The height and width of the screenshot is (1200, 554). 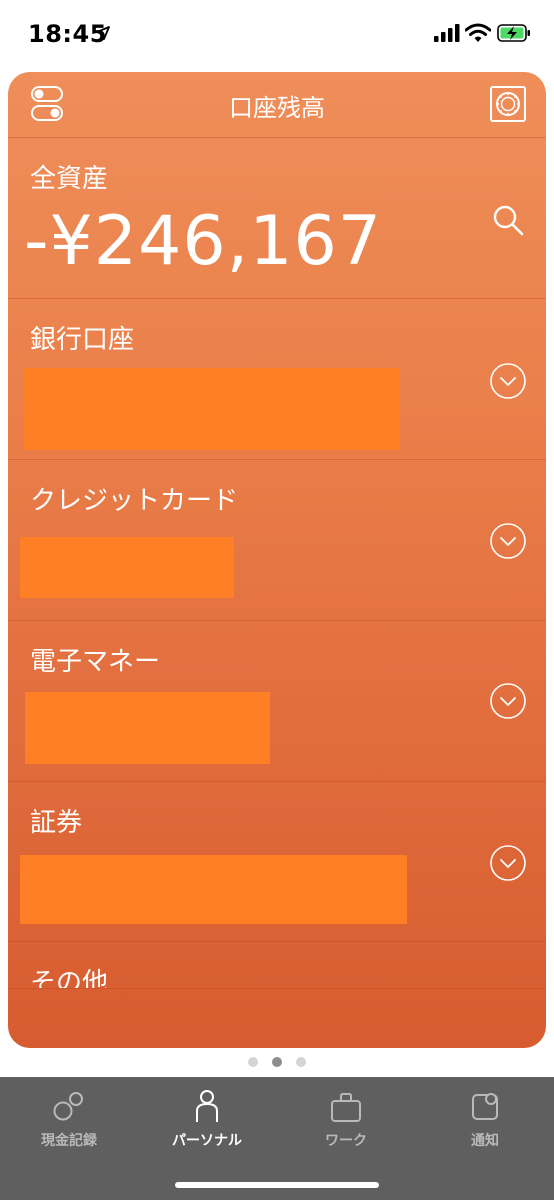 I want to click on cellular-signal-icon, so click(x=447, y=33).